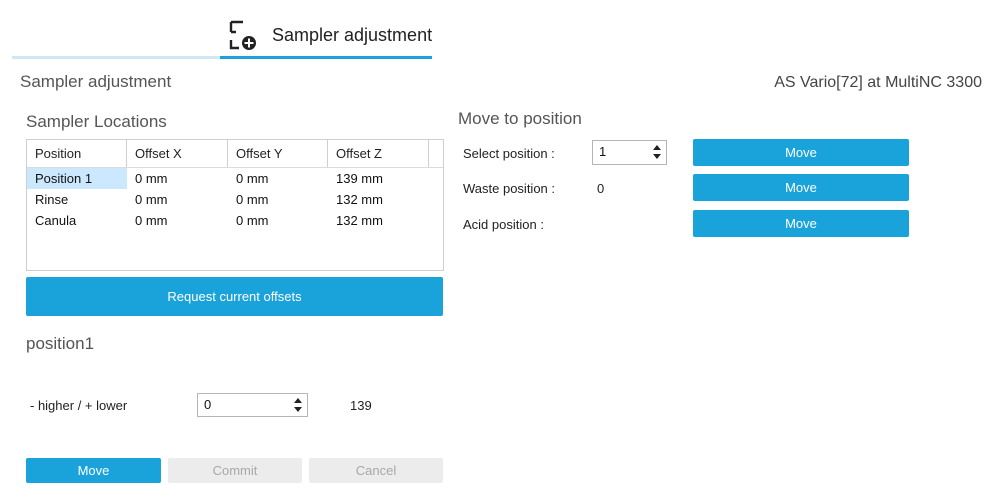 Image resolution: width=984 pixels, height=497 pixels. Describe the element at coordinates (492, 31) in the screenshot. I see `tab-bar: Sampler adjustment` at that location.